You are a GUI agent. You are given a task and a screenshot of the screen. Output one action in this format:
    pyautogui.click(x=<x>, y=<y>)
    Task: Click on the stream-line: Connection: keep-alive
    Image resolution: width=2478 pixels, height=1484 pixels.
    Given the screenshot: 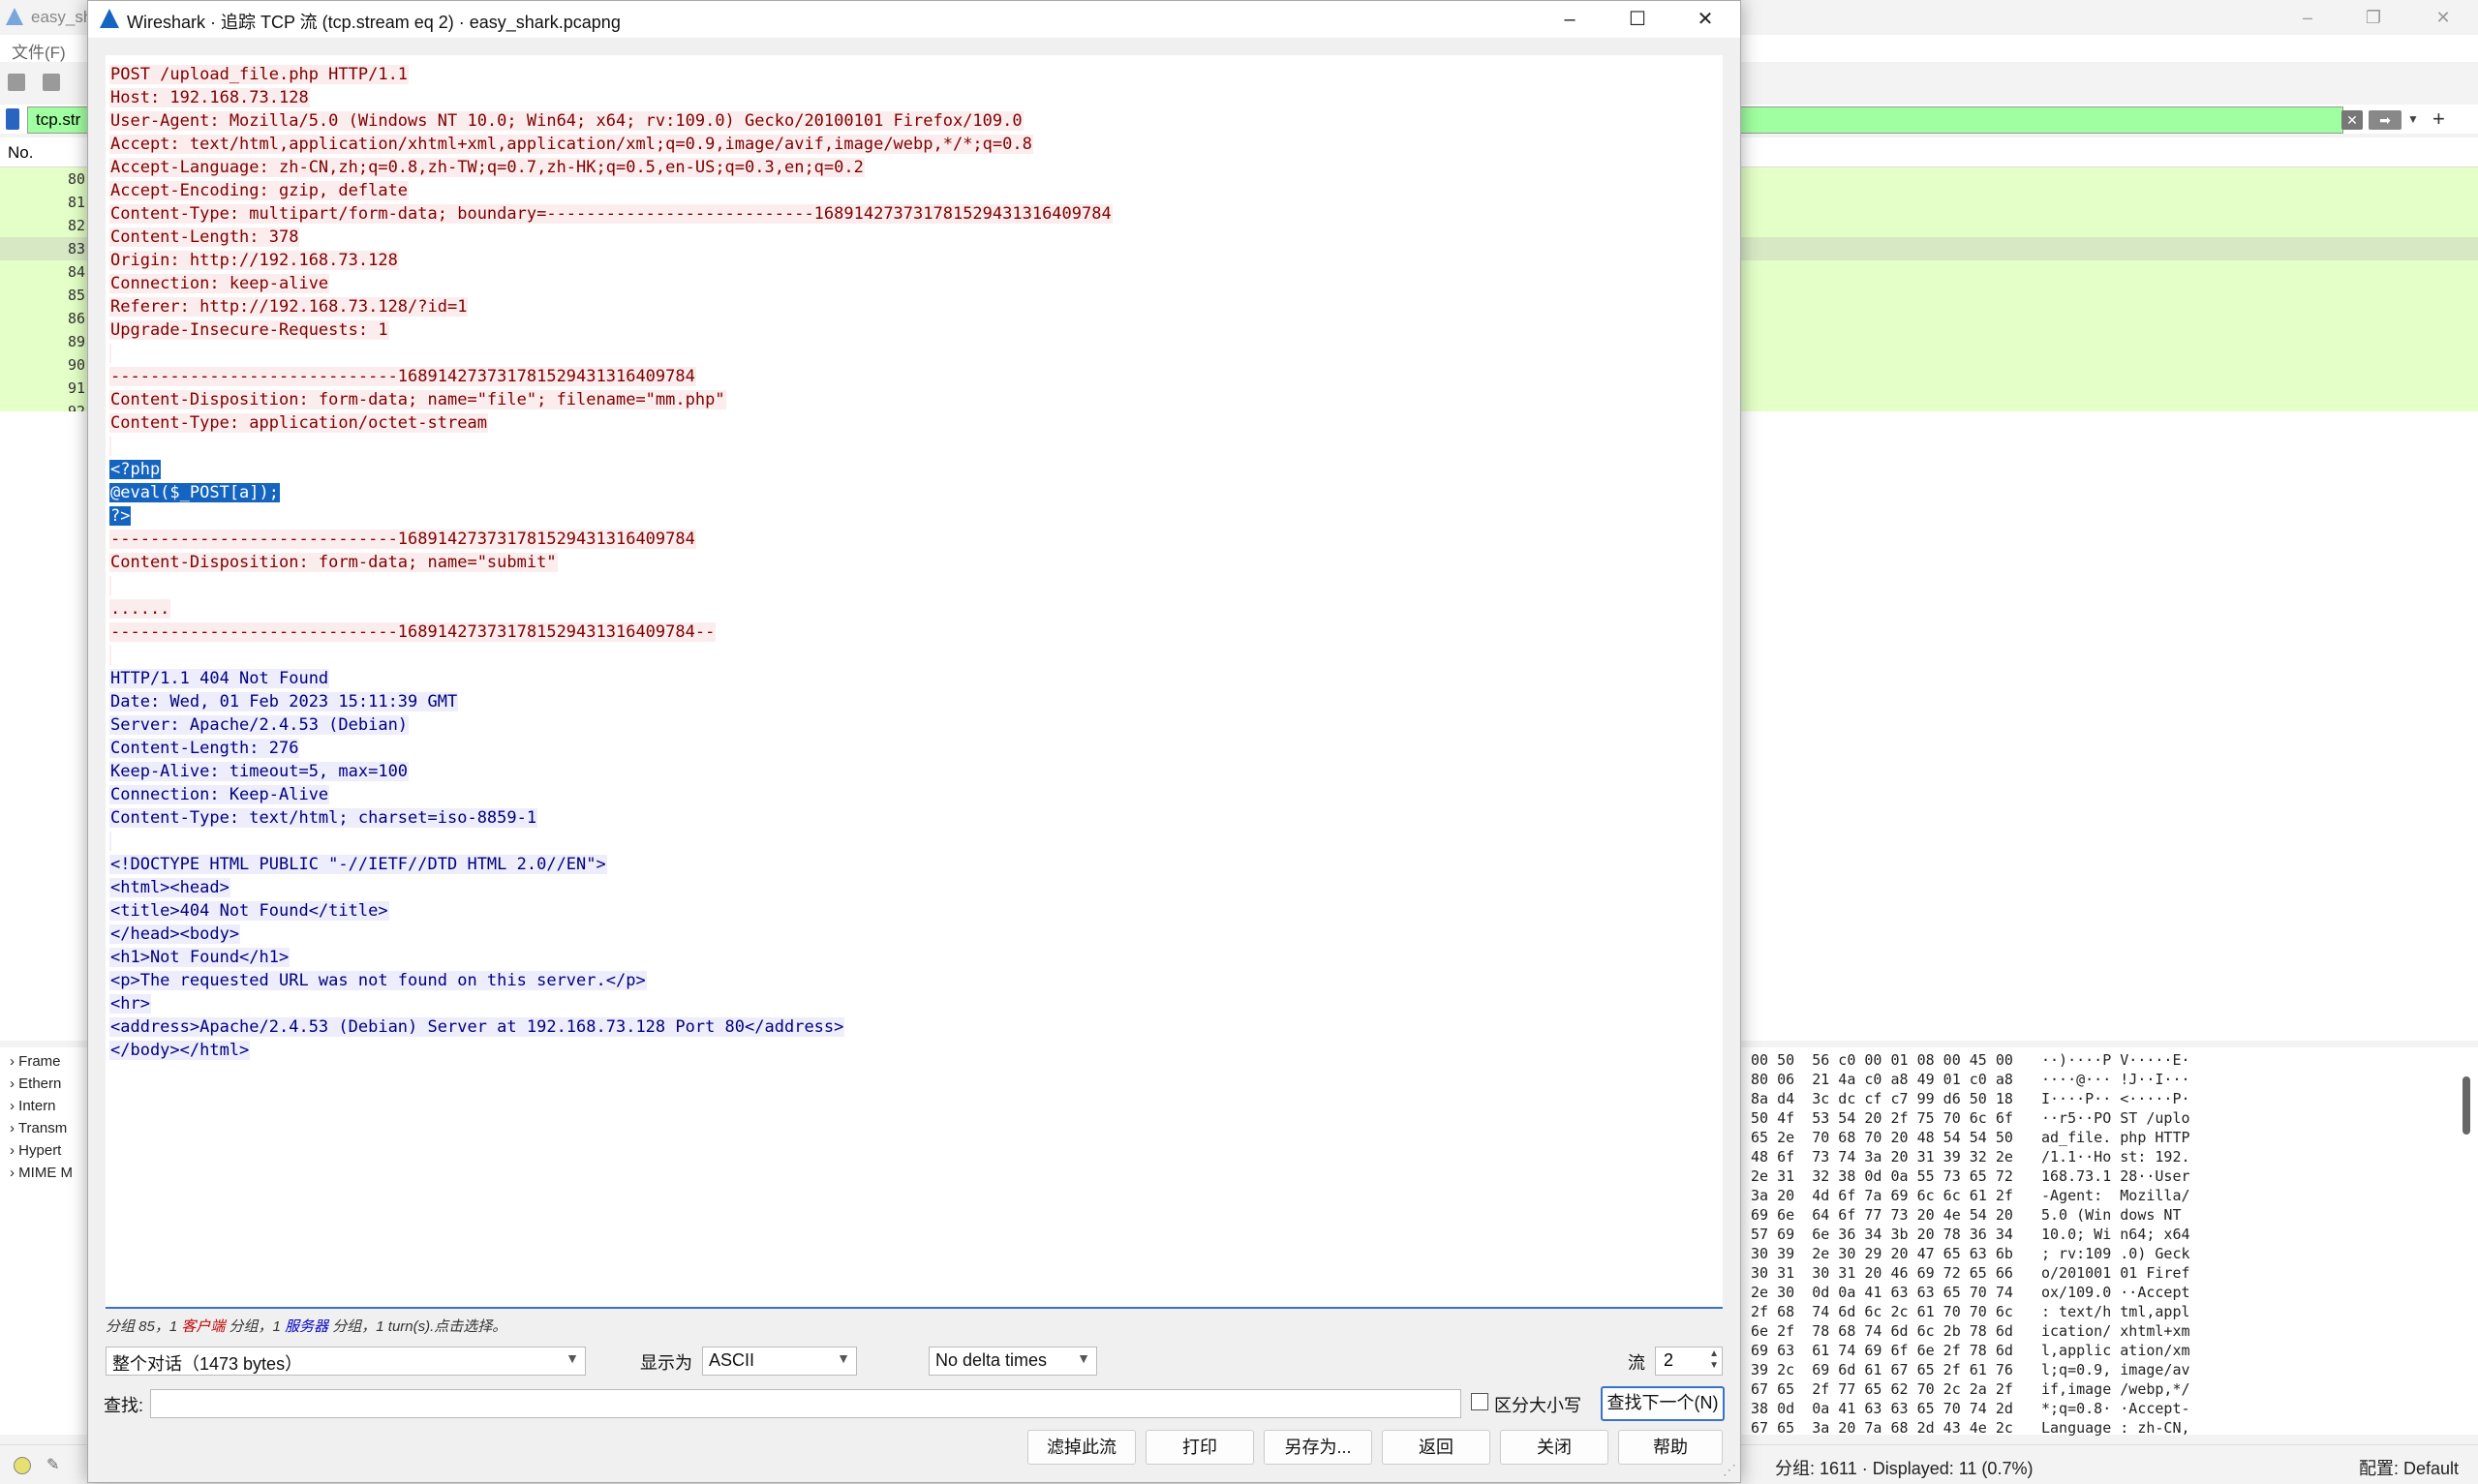 What is the action you would take?
    pyautogui.click(x=611, y=283)
    